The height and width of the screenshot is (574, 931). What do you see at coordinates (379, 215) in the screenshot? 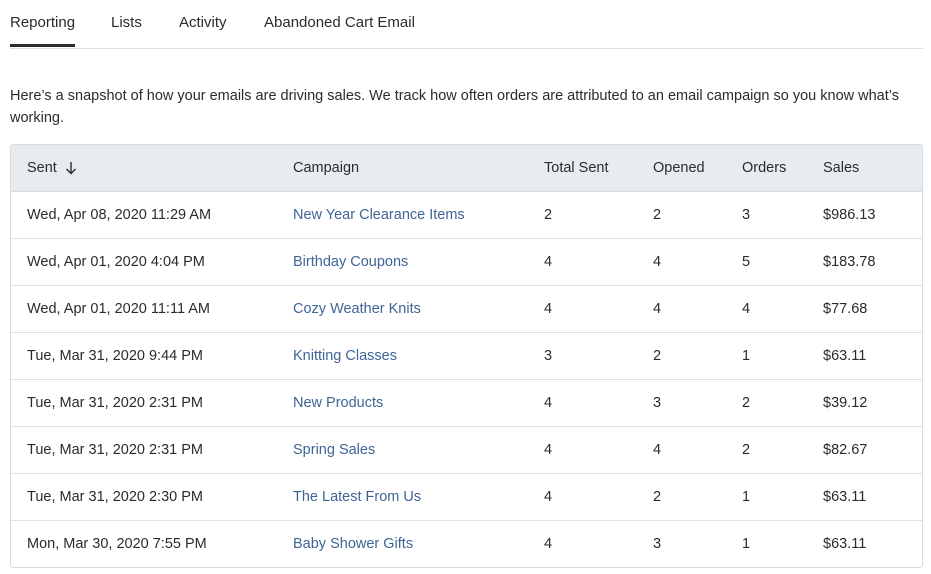
I see `campaign-link: New Year Clearance Items` at bounding box center [379, 215].